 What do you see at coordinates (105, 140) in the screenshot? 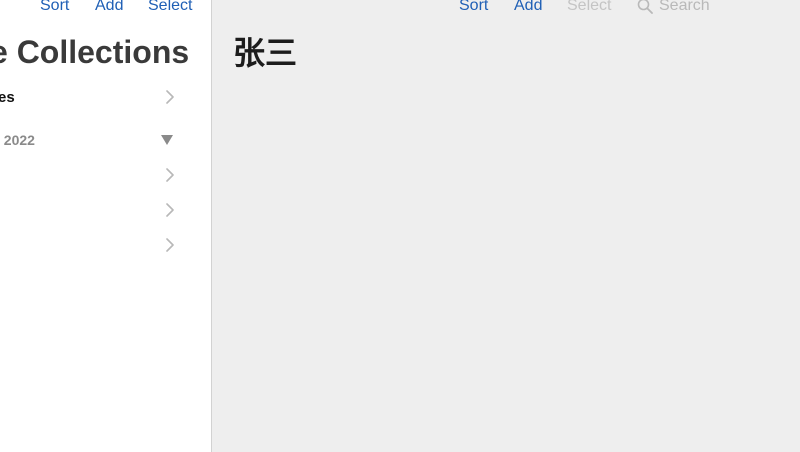
I see `sidebar-section-header: / 2022` at bounding box center [105, 140].